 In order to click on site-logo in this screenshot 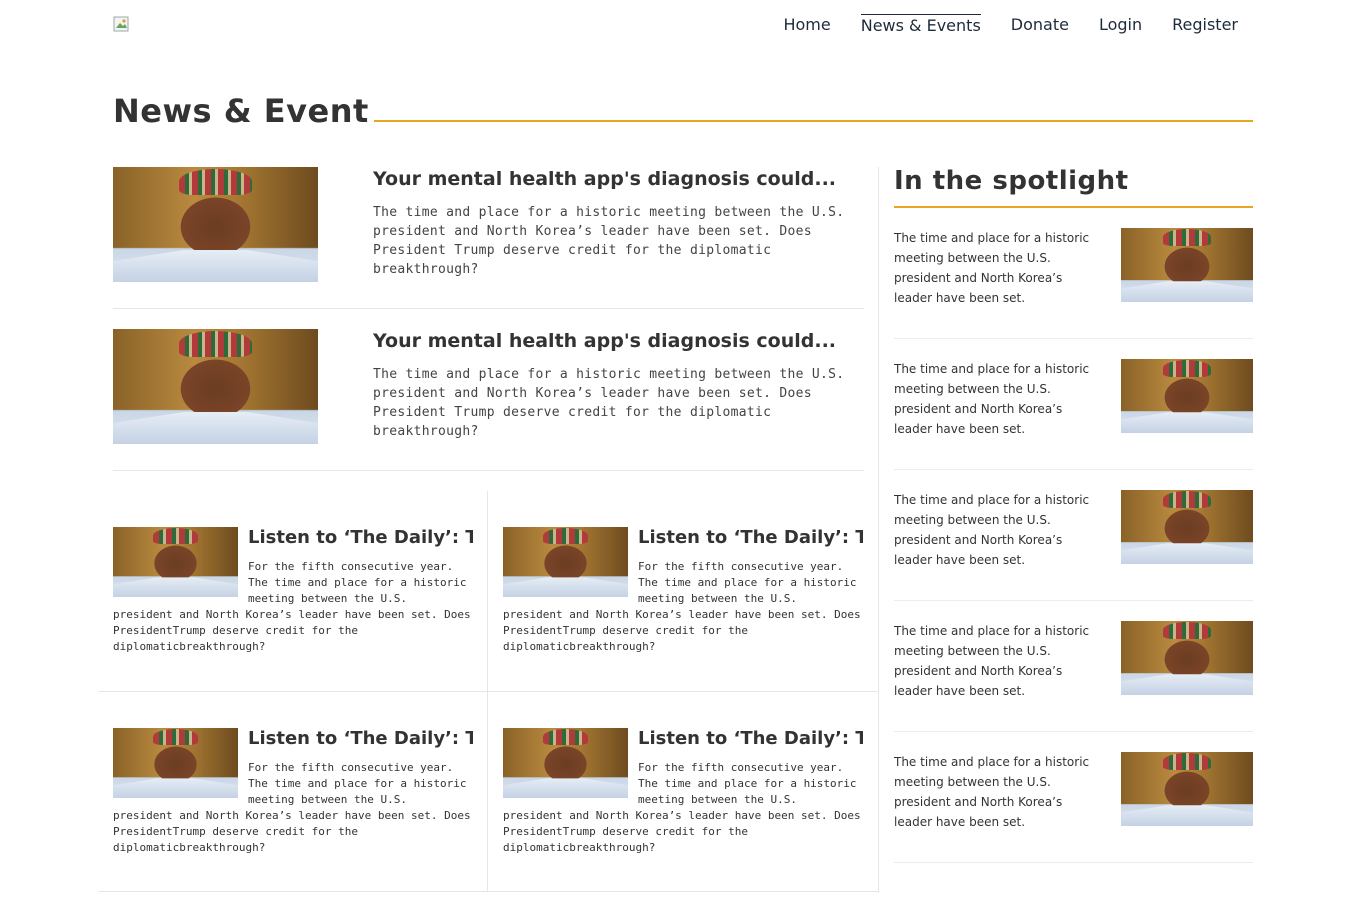, I will do `click(121, 24)`.